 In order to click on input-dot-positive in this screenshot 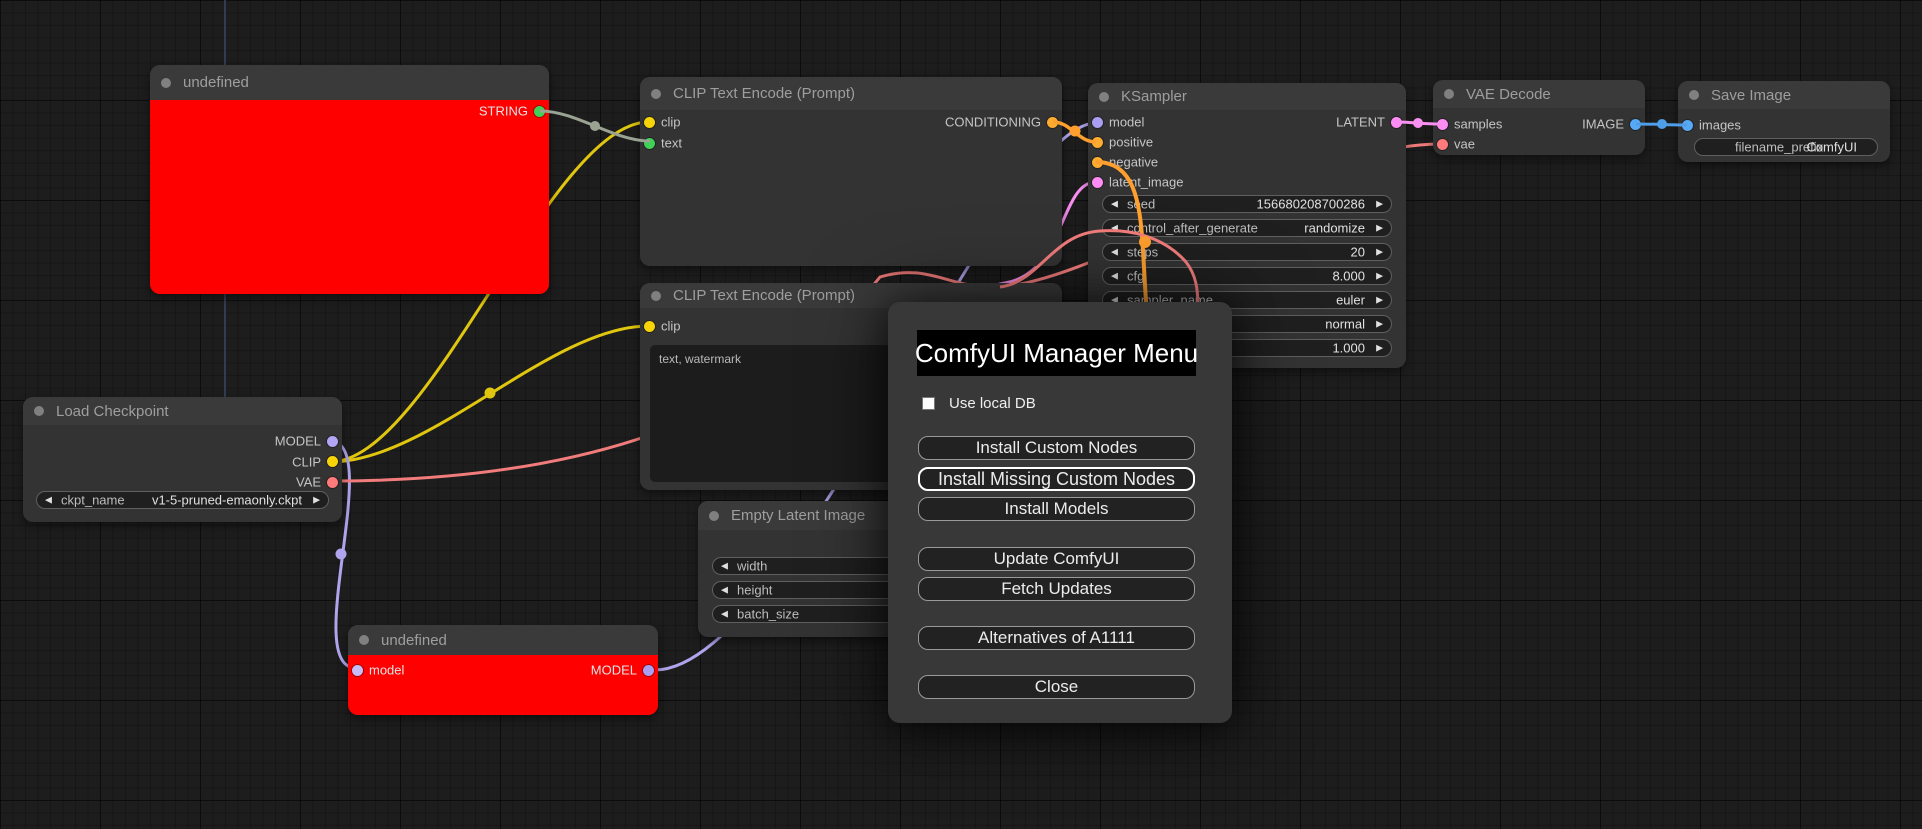, I will do `click(1097, 142)`.